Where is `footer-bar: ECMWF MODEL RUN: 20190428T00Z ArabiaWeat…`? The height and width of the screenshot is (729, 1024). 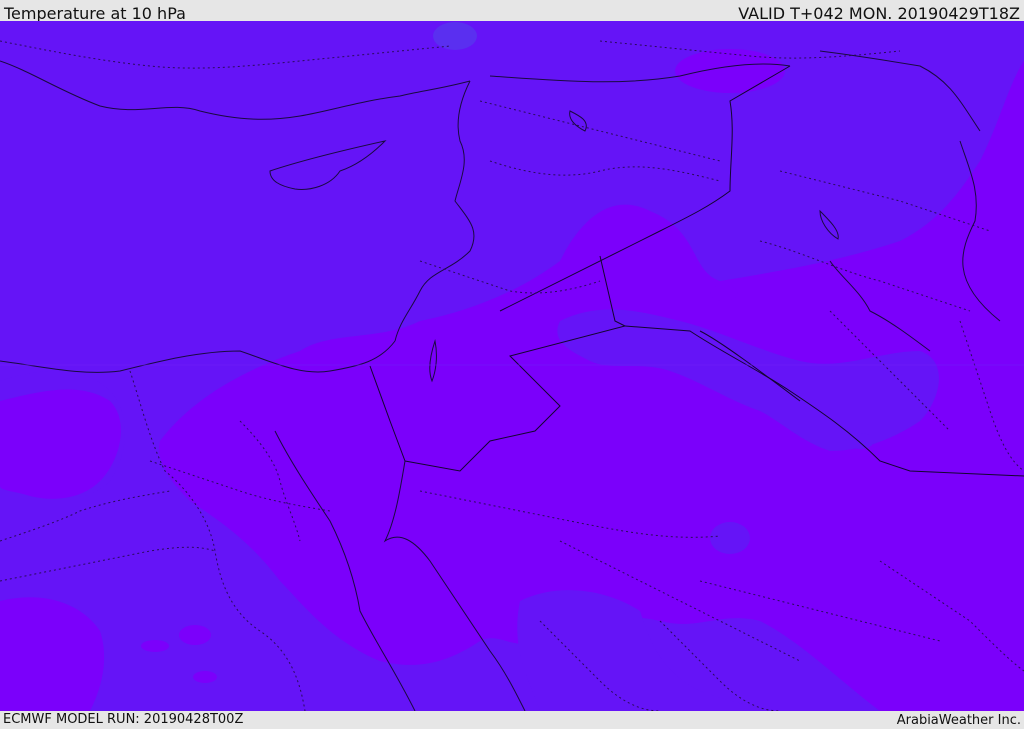 footer-bar: ECMWF MODEL RUN: 20190428T00Z ArabiaWeat… is located at coordinates (512, 720).